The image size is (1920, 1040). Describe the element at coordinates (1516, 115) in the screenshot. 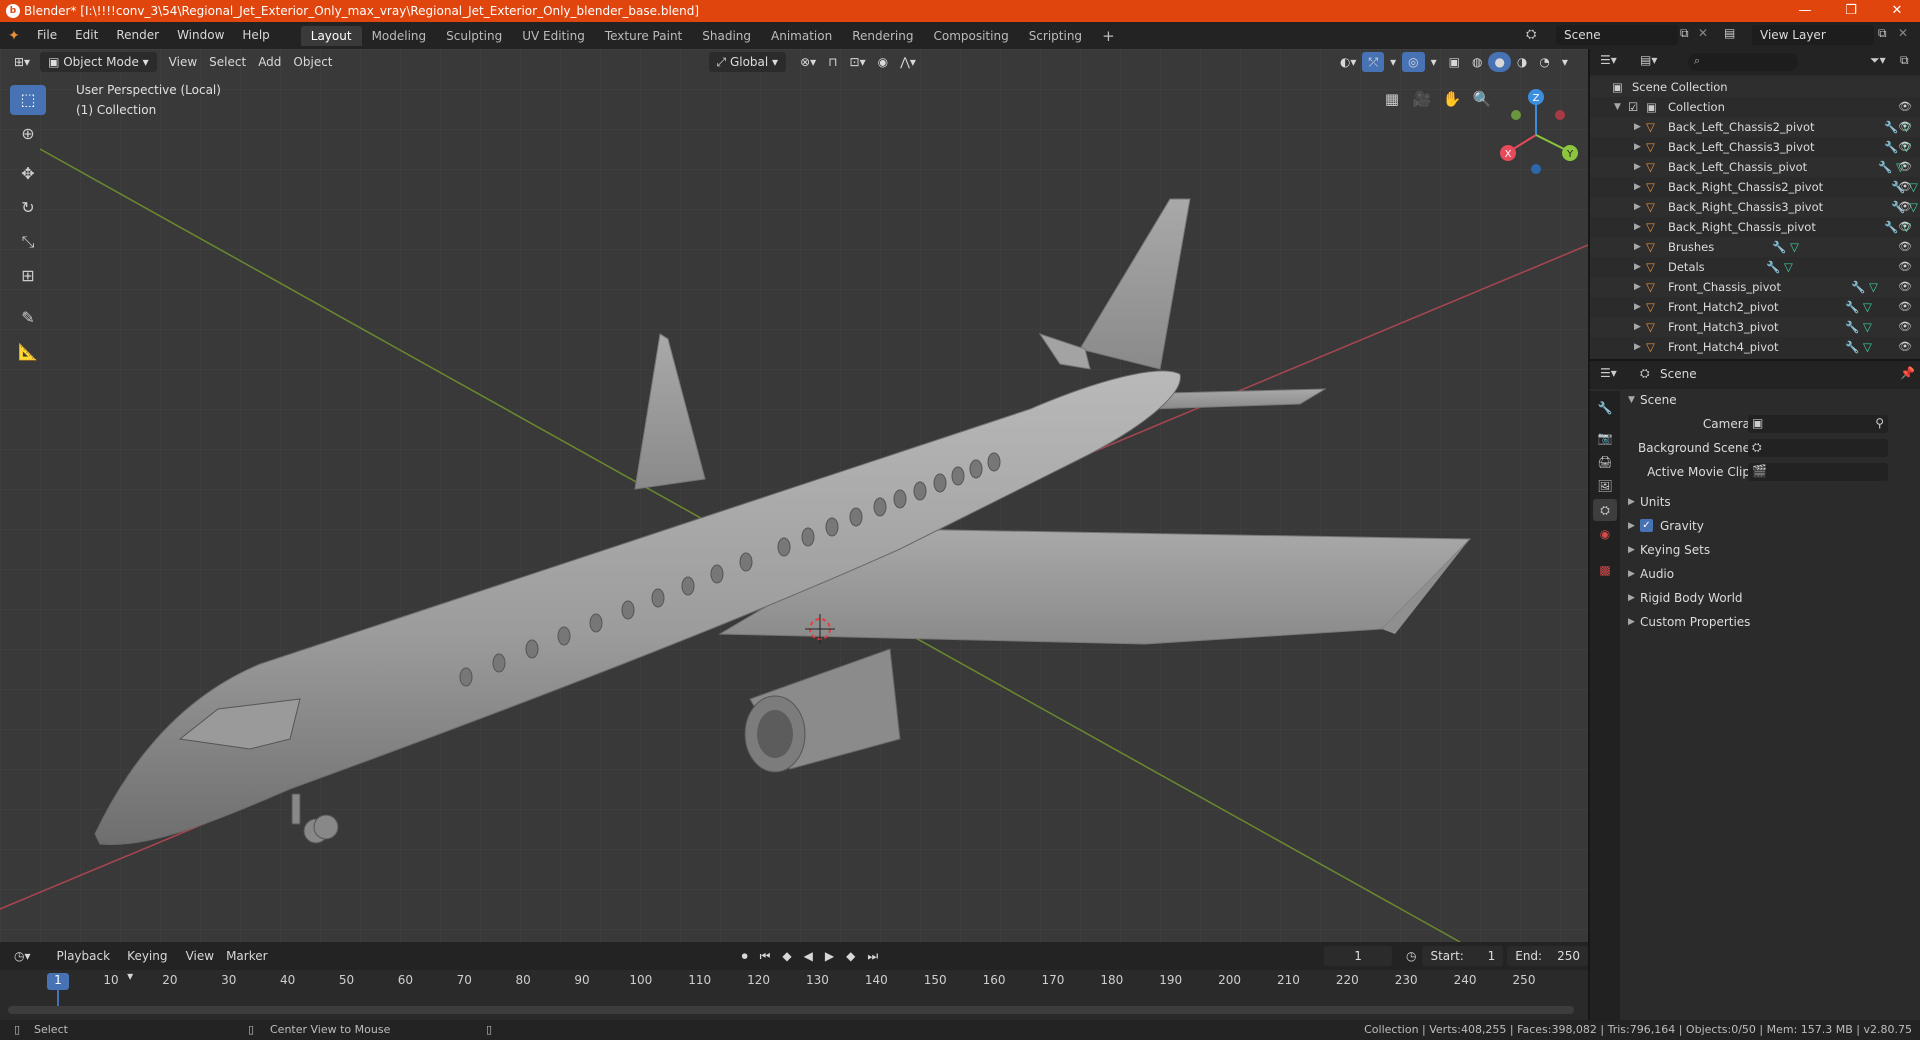

I see `gizmo-neg-y` at that location.